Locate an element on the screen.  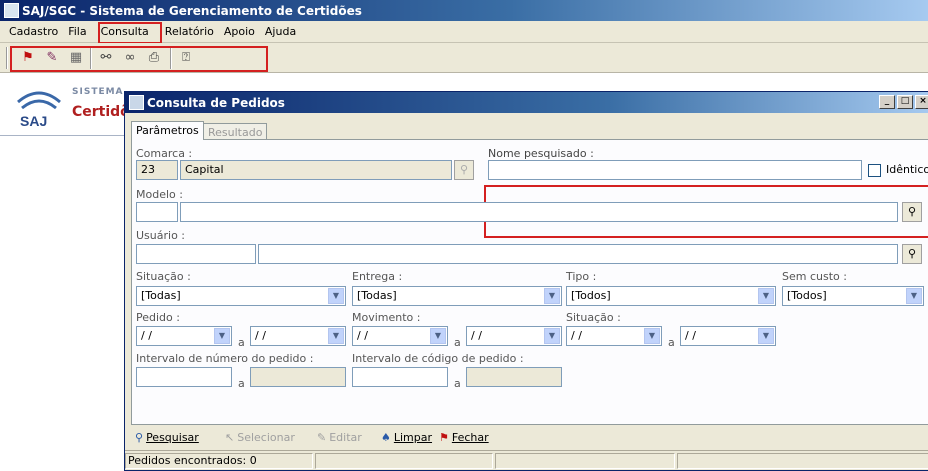
broom-icon: ♠ is located at coordinates (386, 437).